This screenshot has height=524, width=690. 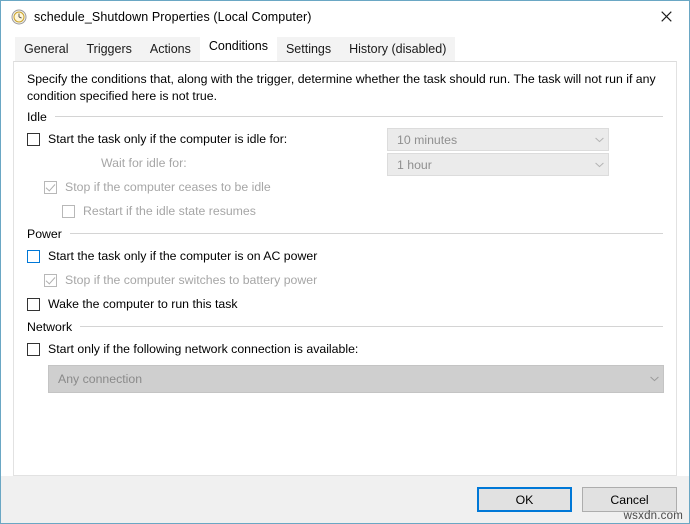 I want to click on checkbox-start-if-network, so click(x=33, y=349).